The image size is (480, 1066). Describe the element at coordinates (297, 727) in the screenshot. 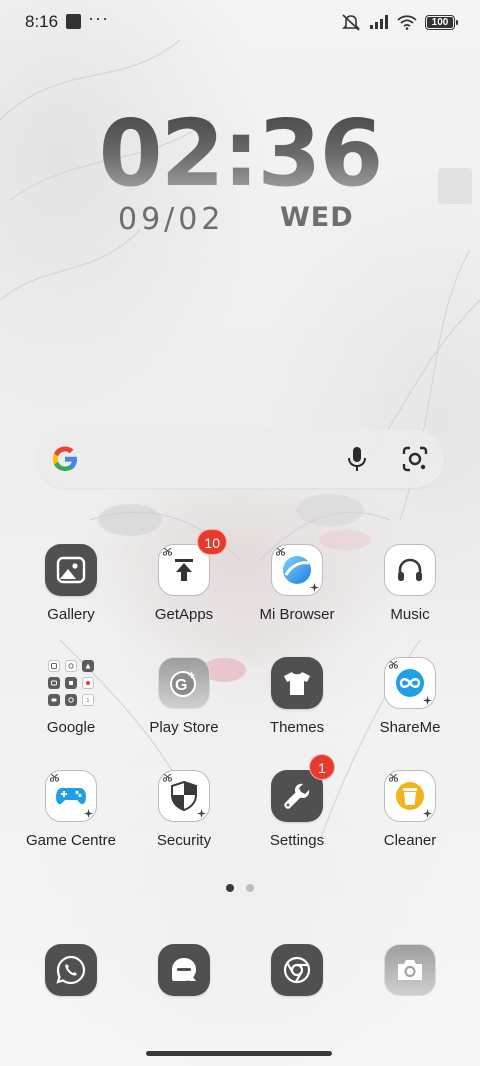

I see `app-label: Themes` at that location.